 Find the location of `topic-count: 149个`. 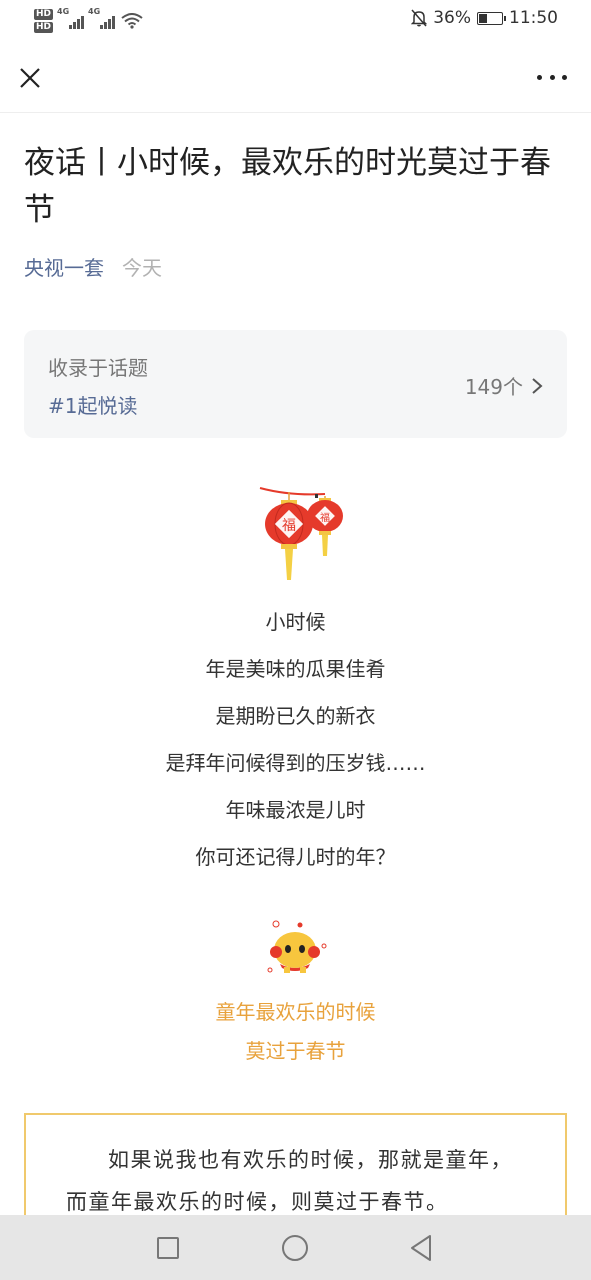

topic-count: 149个 is located at coordinates (504, 385).